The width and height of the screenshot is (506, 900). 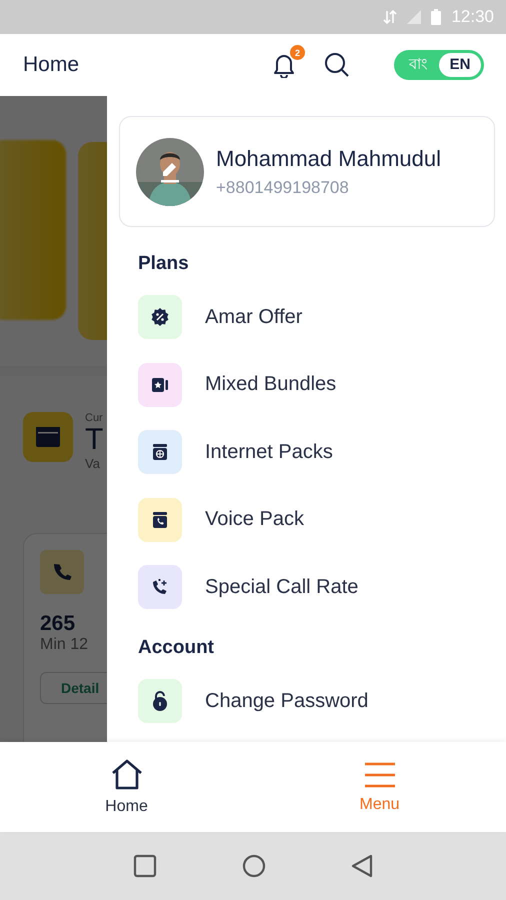 I want to click on phone-icon, so click(x=62, y=572).